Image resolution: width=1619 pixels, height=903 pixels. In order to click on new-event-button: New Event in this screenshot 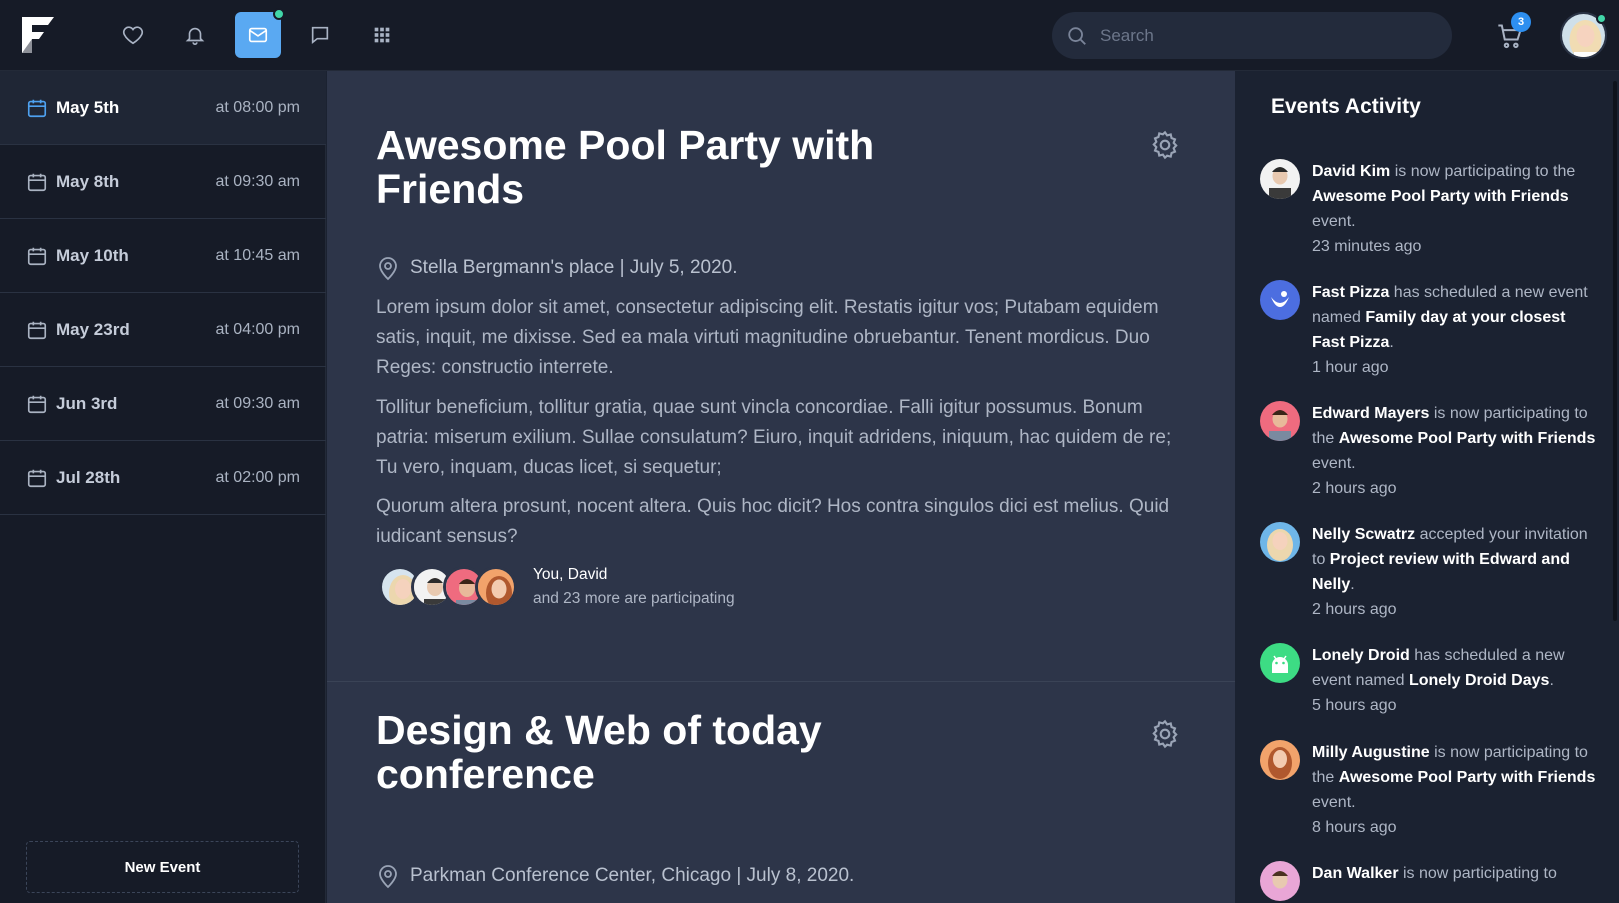, I will do `click(162, 867)`.